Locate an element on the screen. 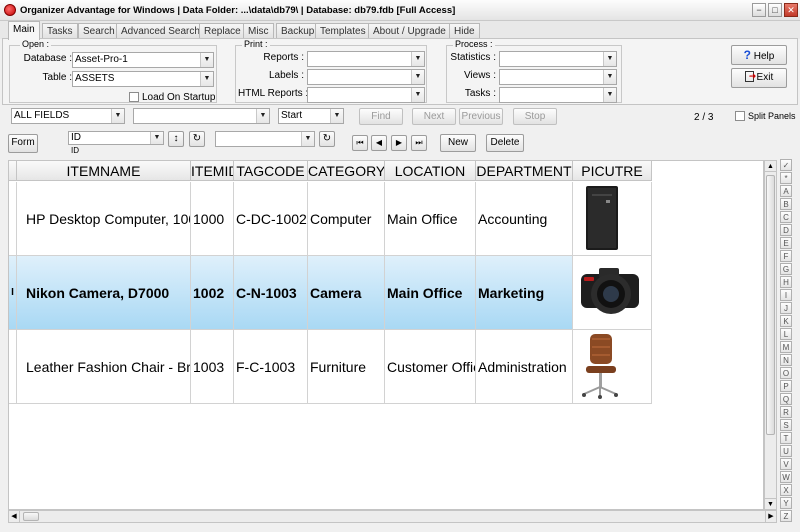  close-button: ✕ is located at coordinates (791, 10).